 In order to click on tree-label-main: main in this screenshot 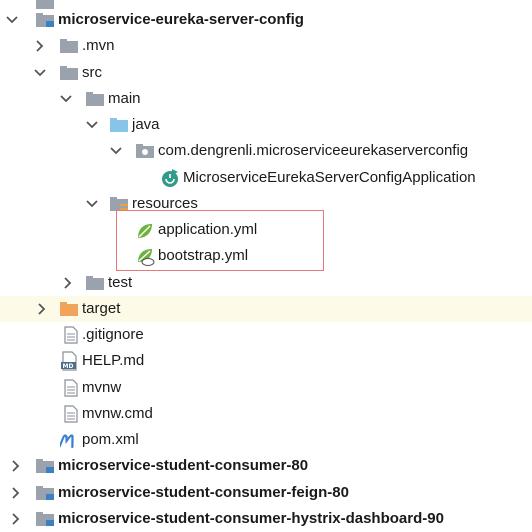, I will do `click(124, 98)`.